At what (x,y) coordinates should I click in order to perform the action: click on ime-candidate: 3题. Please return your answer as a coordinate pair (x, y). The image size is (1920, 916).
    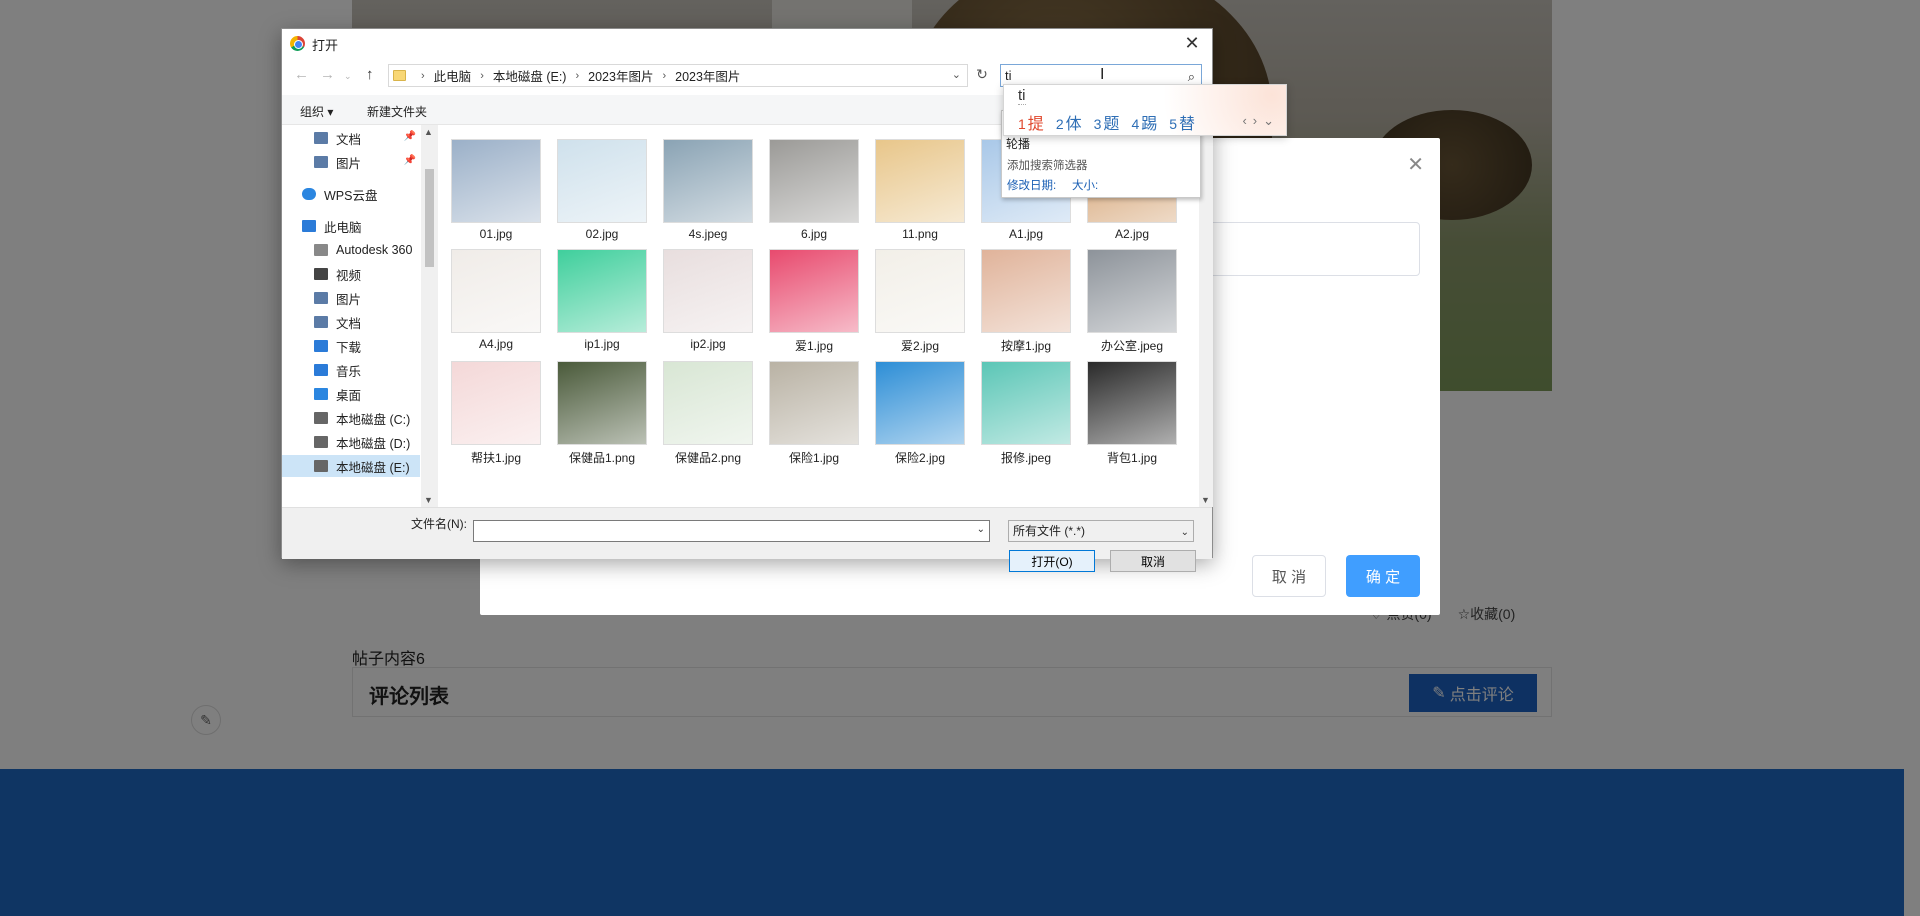
    Looking at the image, I should click on (1107, 122).